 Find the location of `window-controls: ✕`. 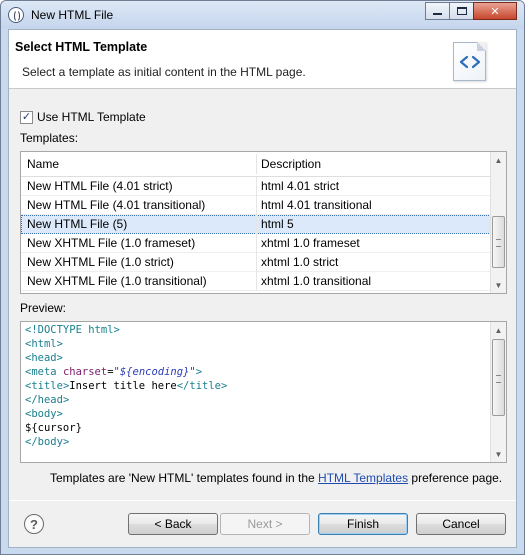

window-controls: ✕ is located at coordinates (471, 11).